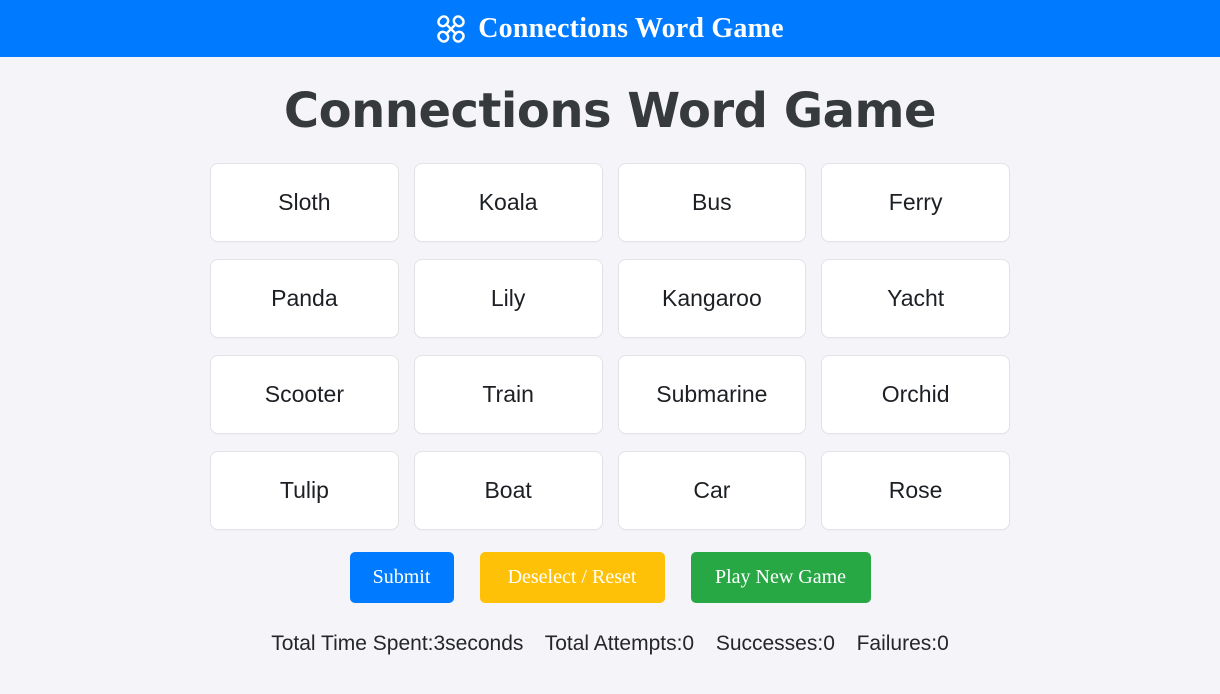 The width and height of the screenshot is (1220, 694). I want to click on word-tile: Kangaroo, so click(712, 298).